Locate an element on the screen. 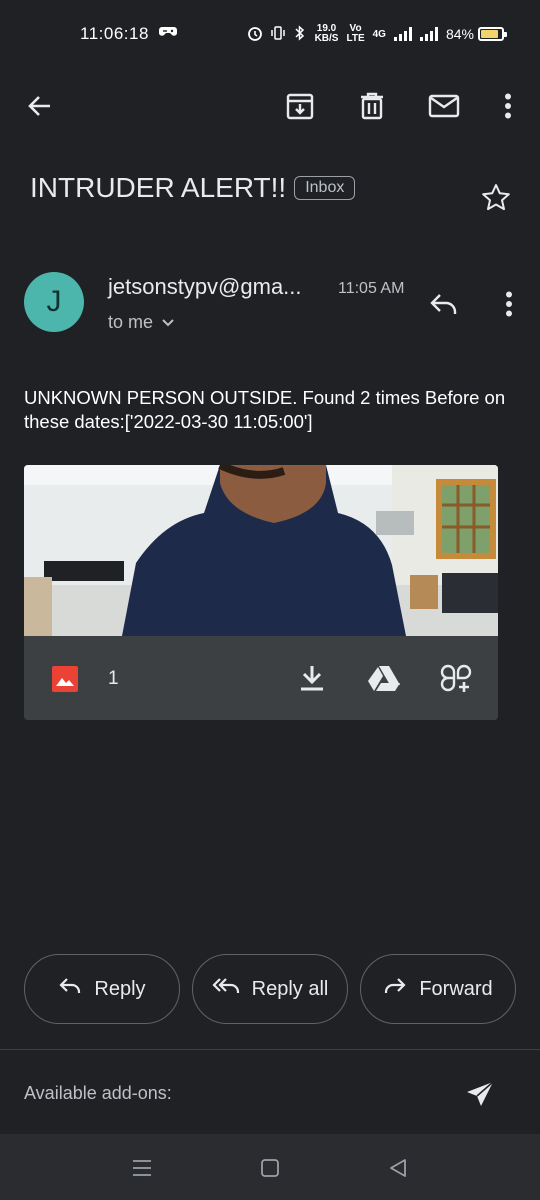 The width and height of the screenshot is (540, 1200). attachment-photo is located at coordinates (261, 550).